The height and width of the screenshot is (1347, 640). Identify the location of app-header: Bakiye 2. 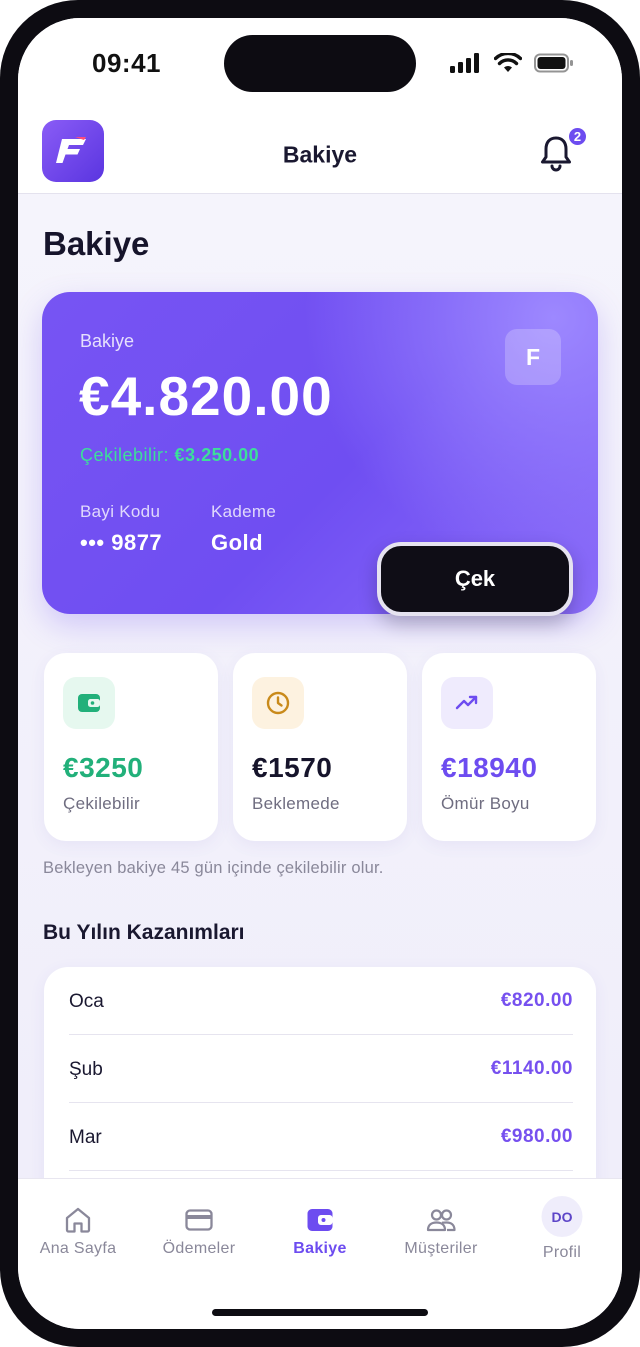
(320, 152).